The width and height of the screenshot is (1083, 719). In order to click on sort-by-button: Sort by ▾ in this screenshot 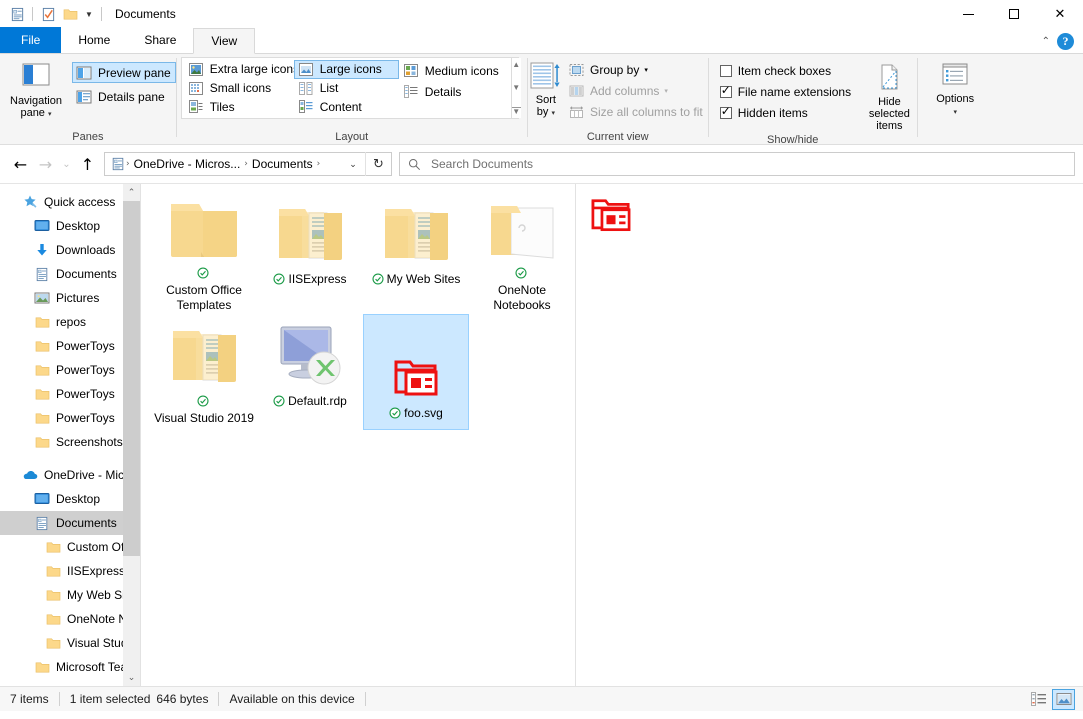, I will do `click(546, 88)`.